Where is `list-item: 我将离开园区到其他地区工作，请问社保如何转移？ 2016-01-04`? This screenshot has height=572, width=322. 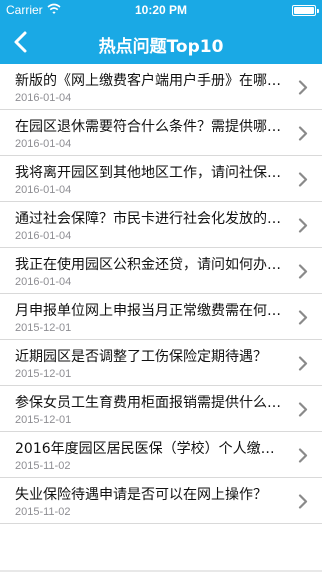 list-item: 我将离开园区到其他地区工作，请问社保如何转移？ 2016-01-04 is located at coordinates (161, 179).